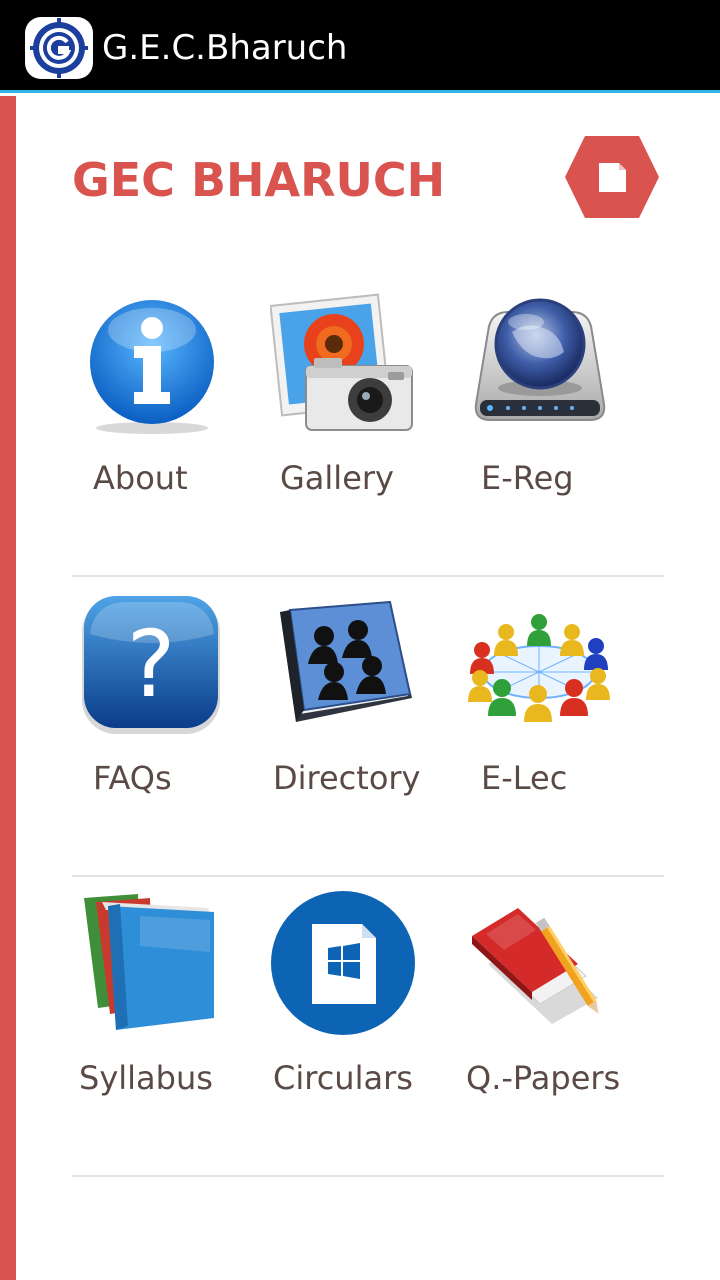  What do you see at coordinates (152, 367) in the screenshot?
I see `info-icon` at bounding box center [152, 367].